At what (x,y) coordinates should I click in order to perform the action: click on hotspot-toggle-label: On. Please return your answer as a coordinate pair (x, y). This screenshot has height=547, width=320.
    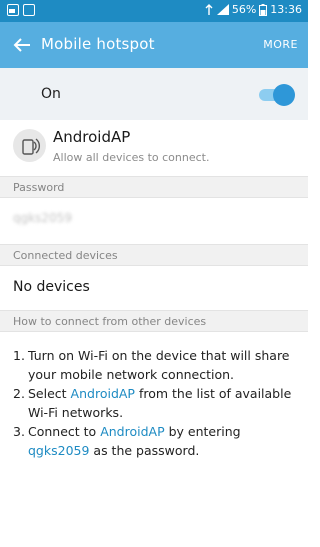
    Looking at the image, I should click on (51, 94).